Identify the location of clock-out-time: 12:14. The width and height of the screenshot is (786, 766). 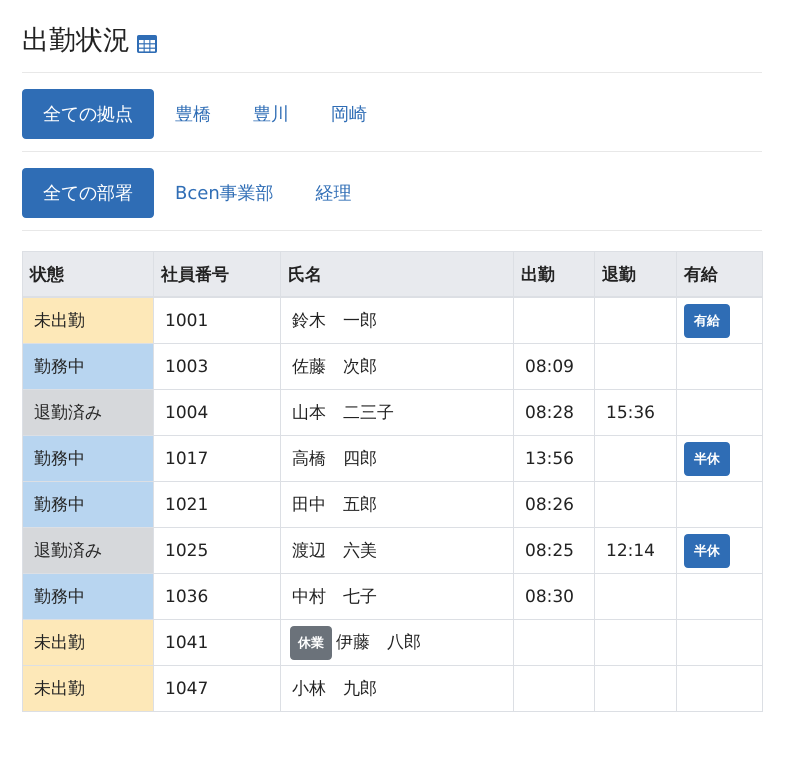
(630, 550).